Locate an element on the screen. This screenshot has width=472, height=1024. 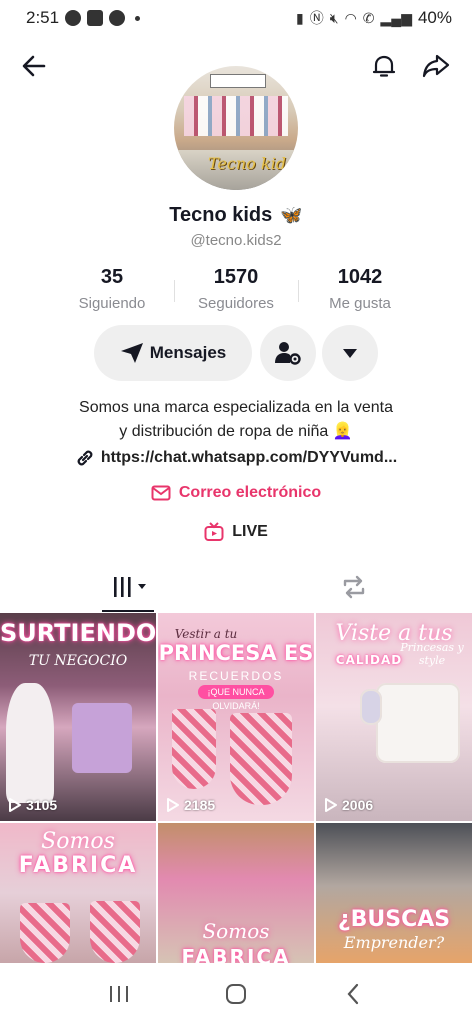
send-icon is located at coordinates (131, 353).